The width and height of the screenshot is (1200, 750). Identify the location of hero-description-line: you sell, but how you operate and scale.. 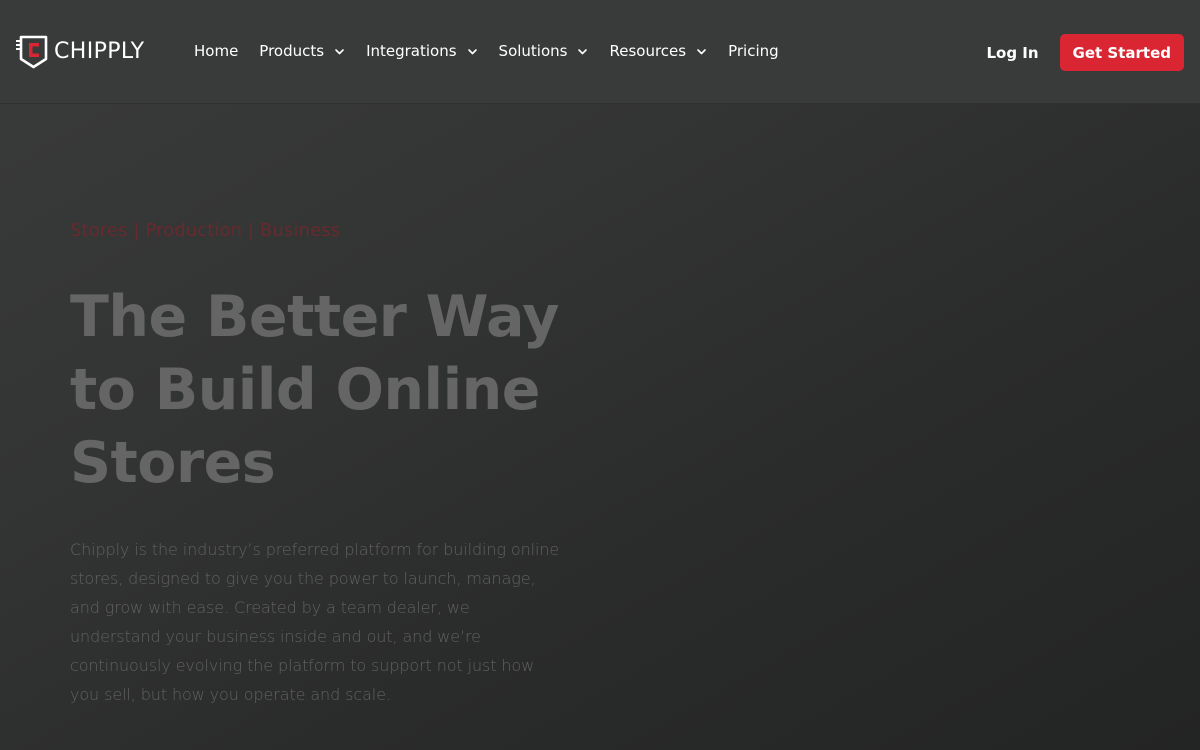
(230, 694).